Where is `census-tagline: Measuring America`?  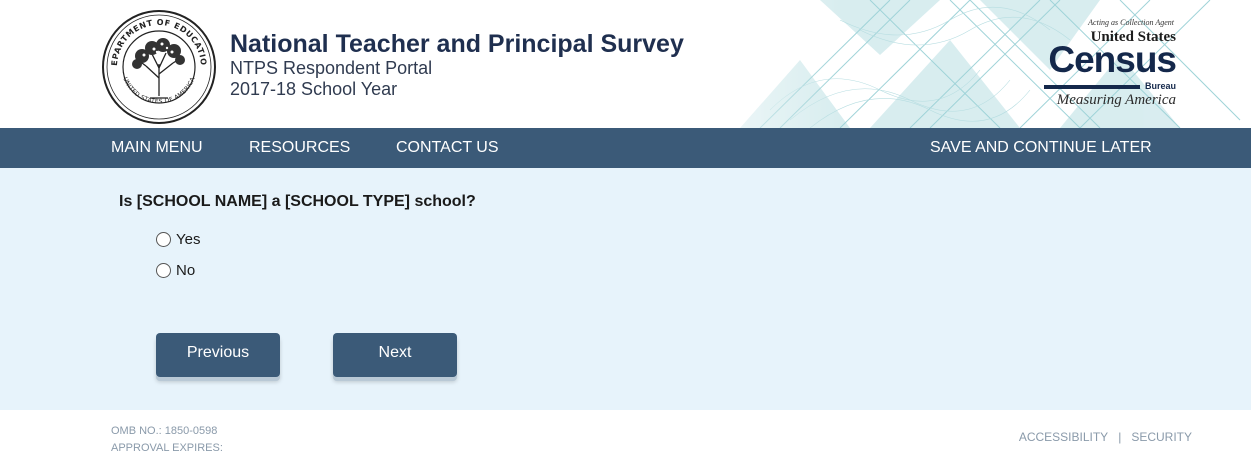 census-tagline: Measuring America is located at coordinates (1116, 100).